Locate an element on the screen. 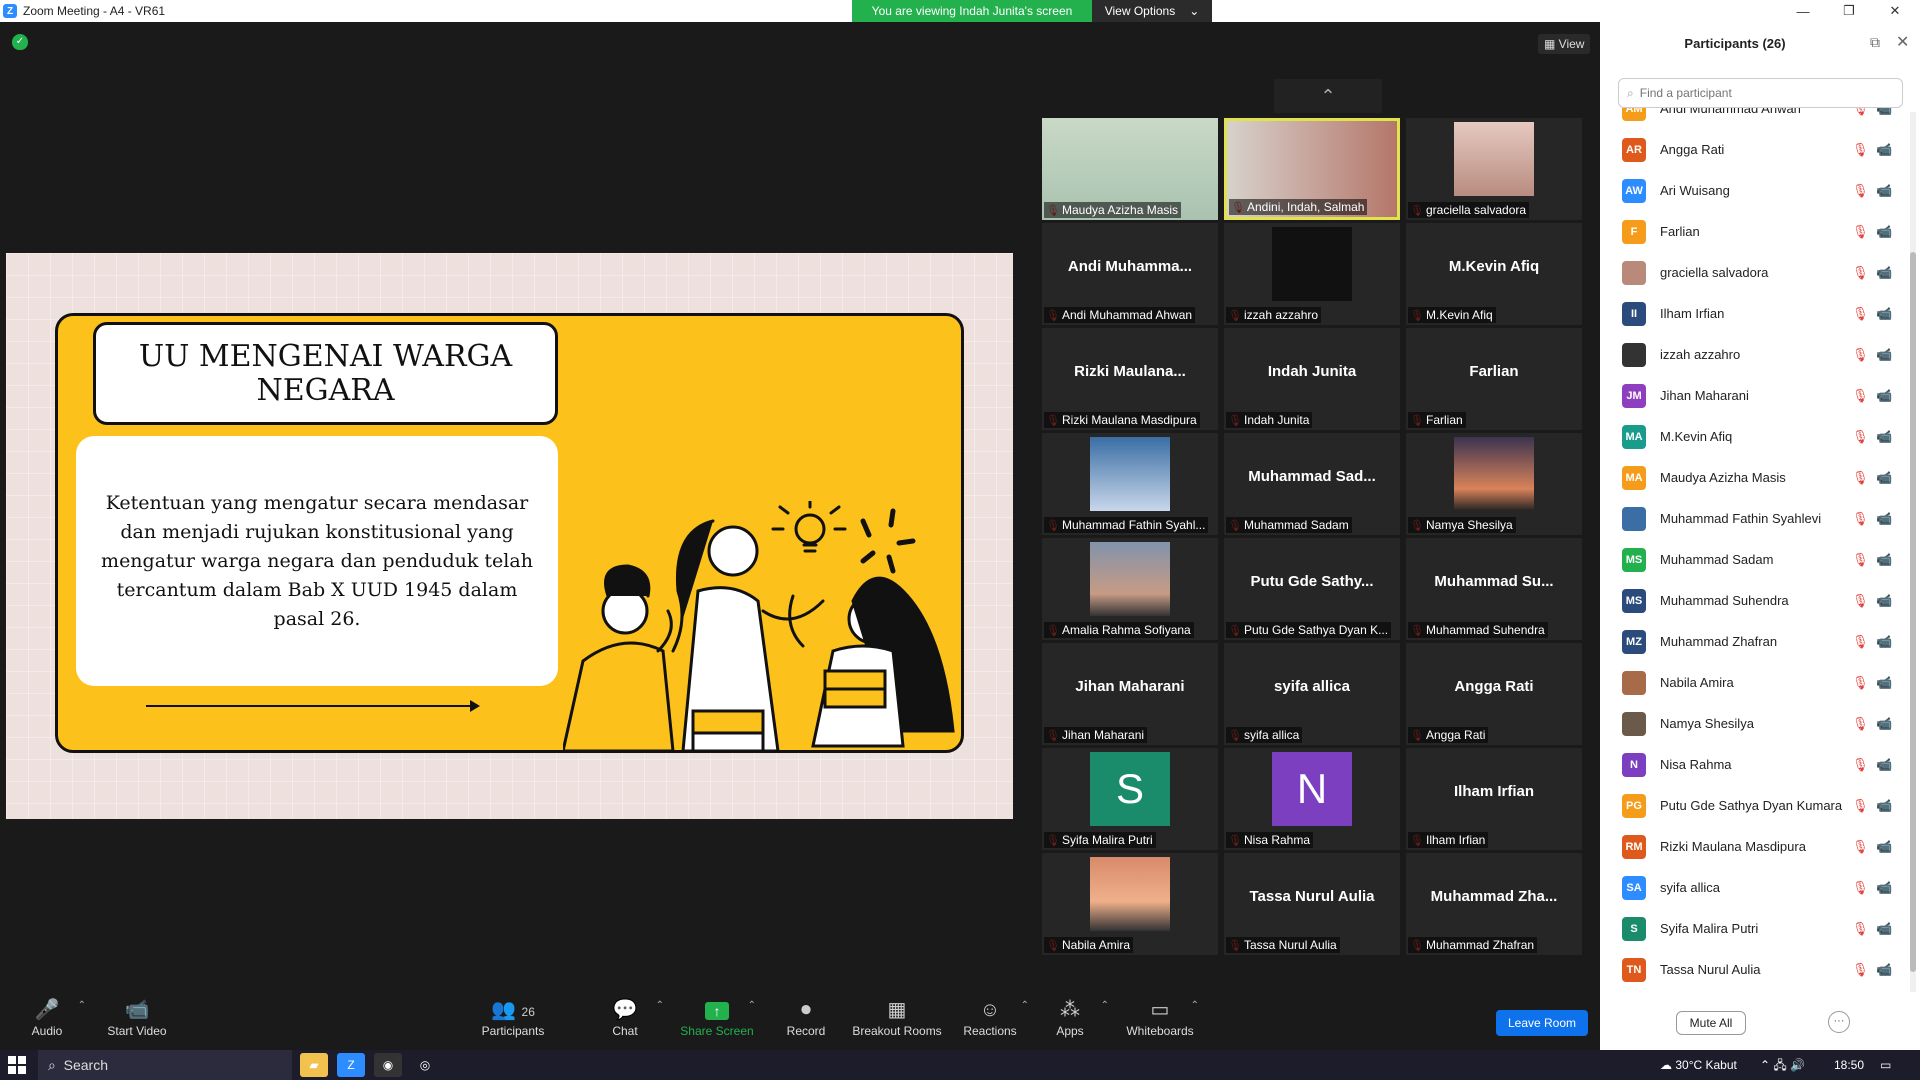 The image size is (1920, 1080). participant-row: RM Rizki Maulana Masdipura 🎙 📹 is located at coordinates (1754, 846).